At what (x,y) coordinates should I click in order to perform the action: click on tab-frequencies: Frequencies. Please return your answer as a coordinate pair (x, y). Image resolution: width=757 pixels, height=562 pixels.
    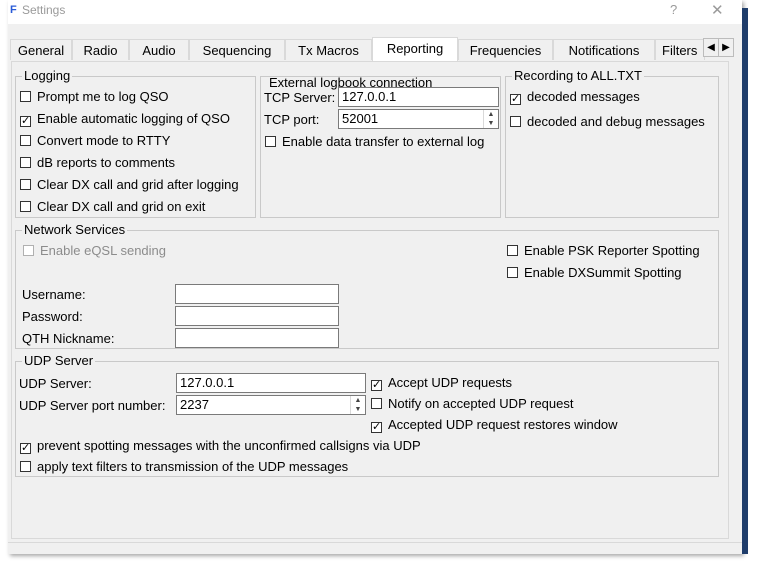
    Looking at the image, I should click on (505, 49).